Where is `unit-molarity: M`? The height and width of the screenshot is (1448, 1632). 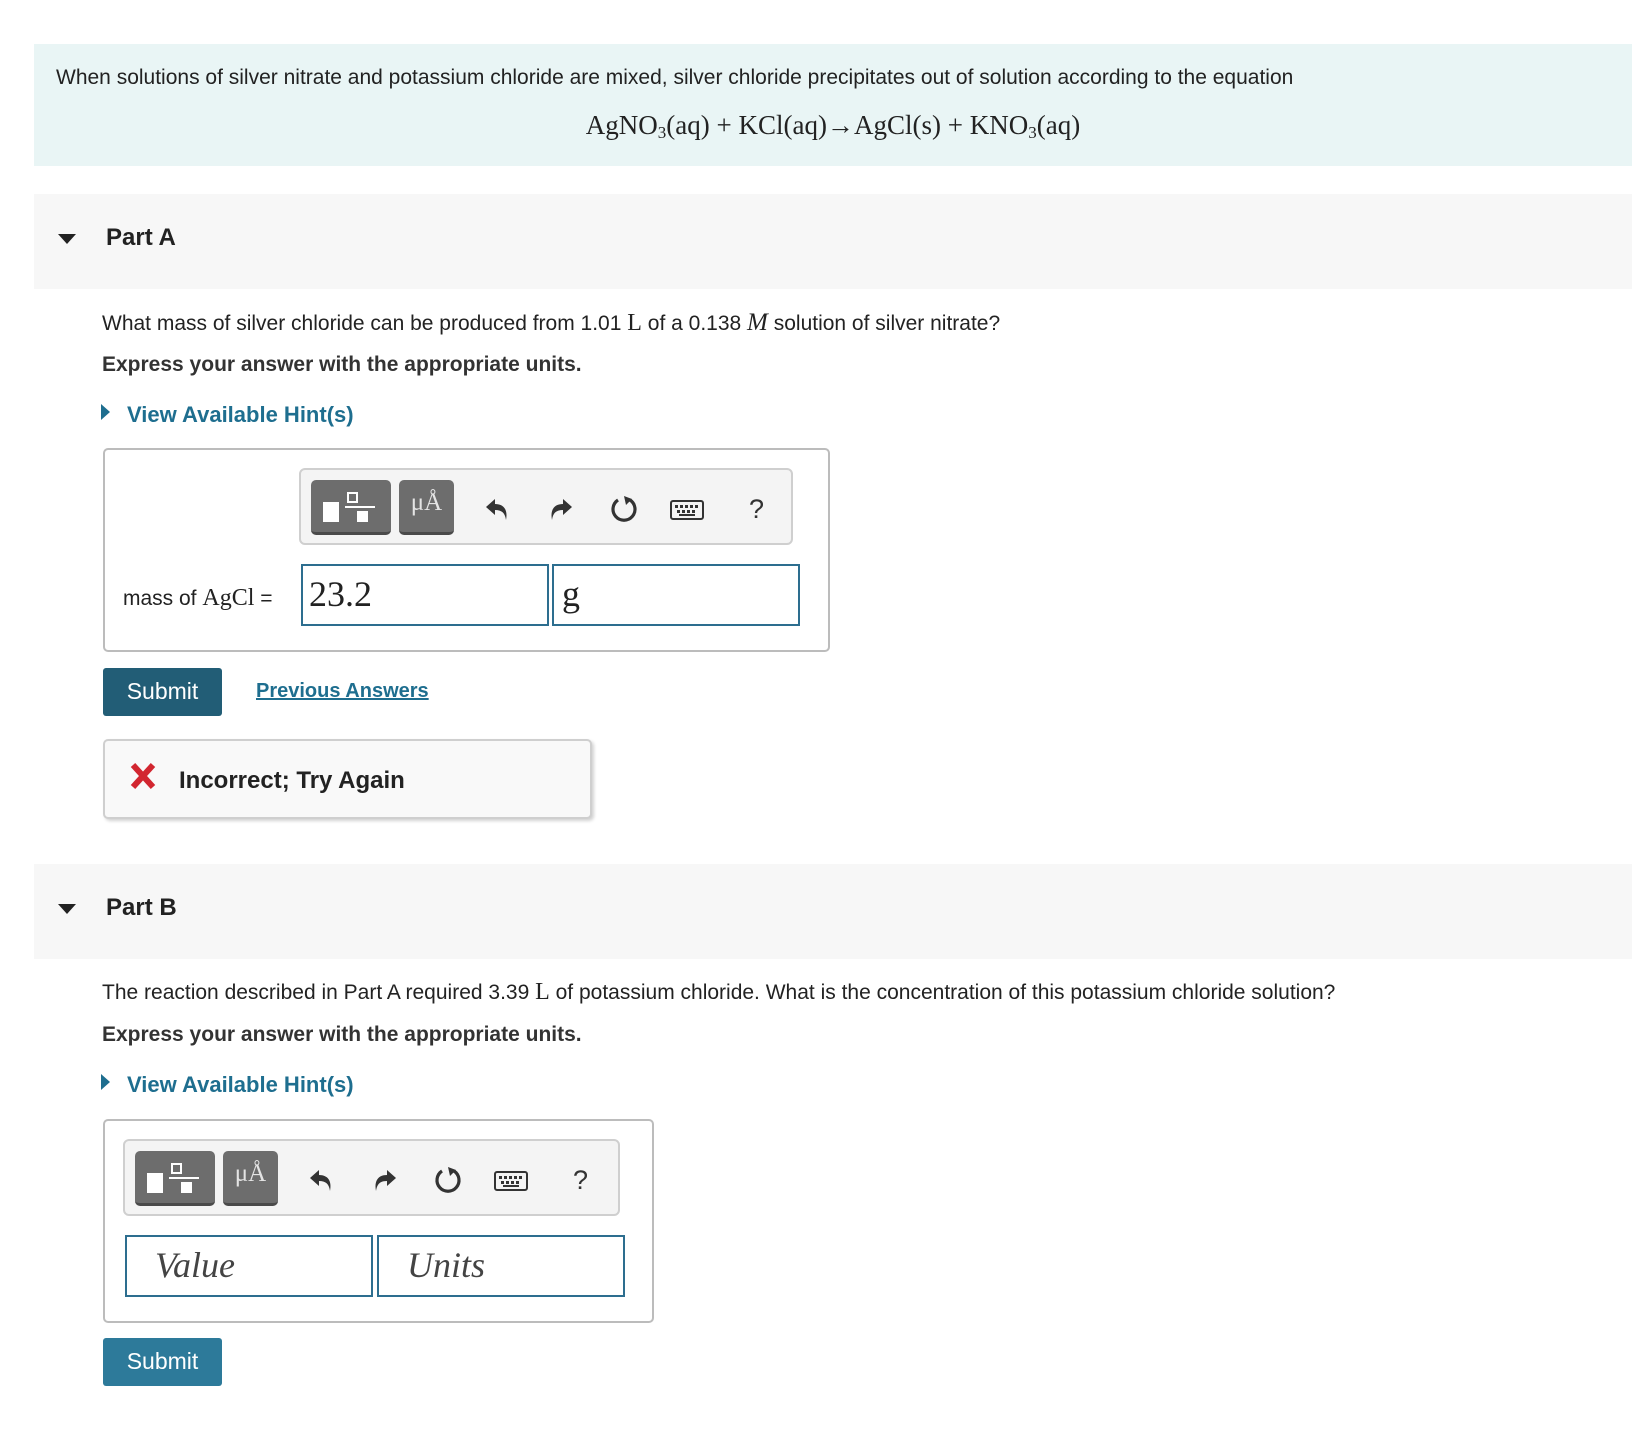
unit-molarity: M is located at coordinates (757, 322).